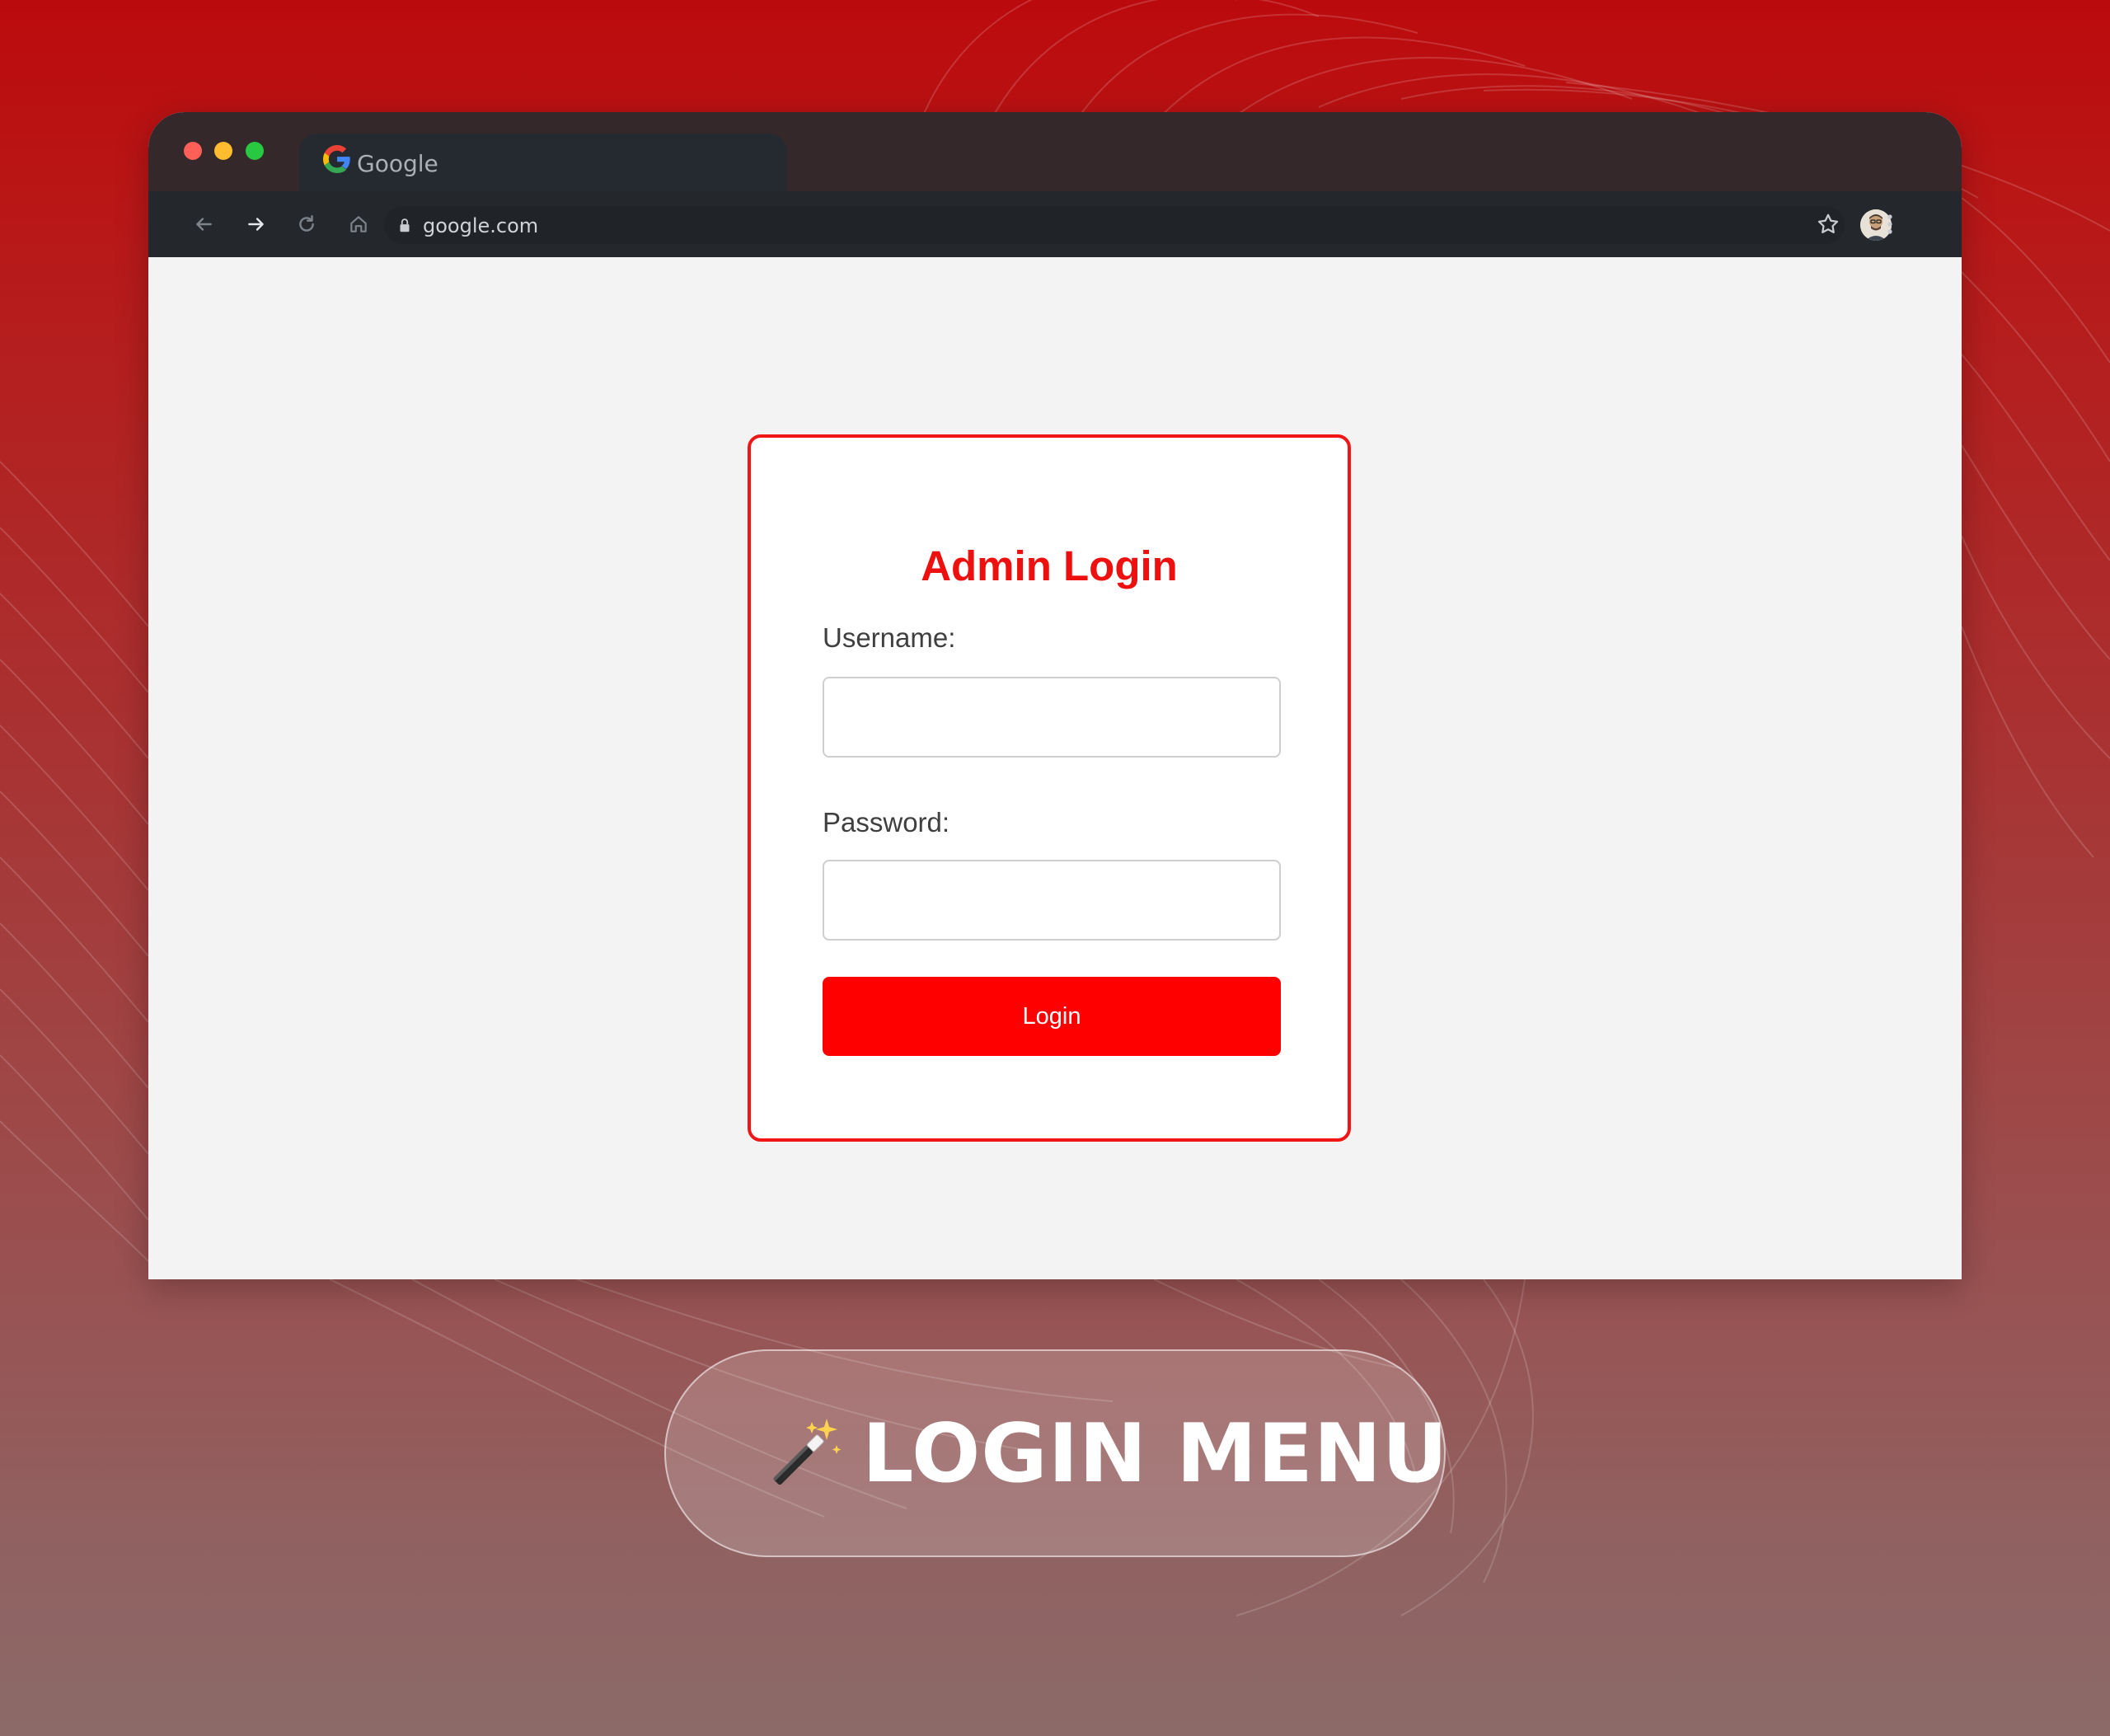  I want to click on tab-title: Google, so click(397, 163).